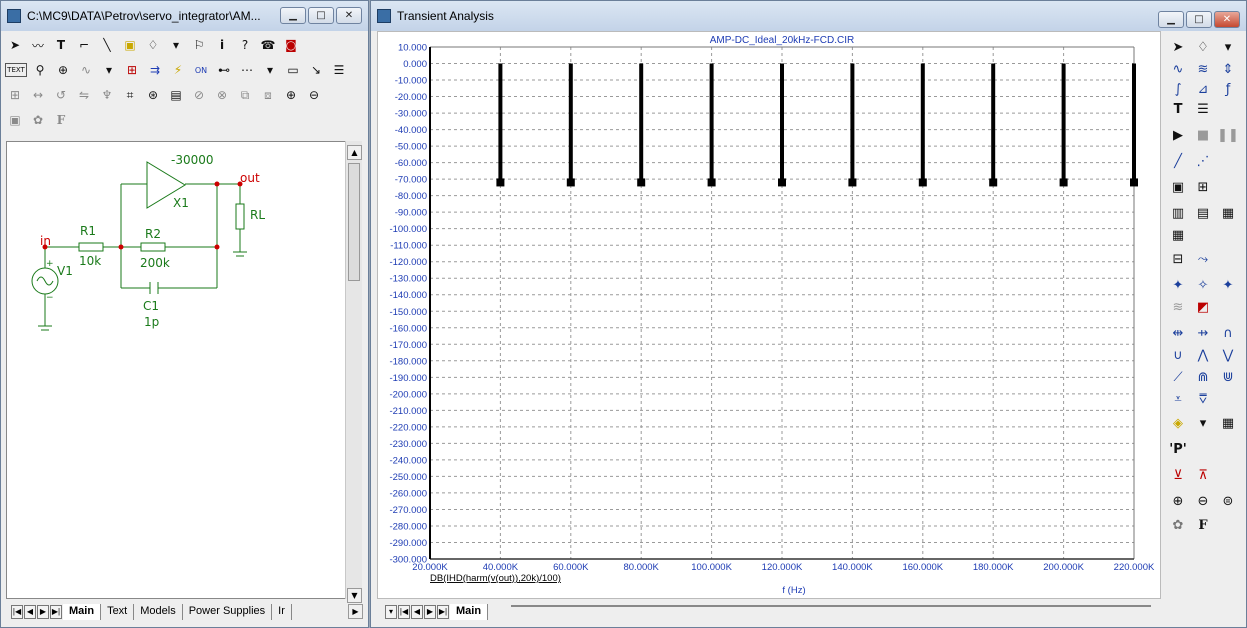 Image resolution: width=1247 pixels, height=628 pixels. I want to click on tabs-scroll-right: ▶, so click(355, 611).